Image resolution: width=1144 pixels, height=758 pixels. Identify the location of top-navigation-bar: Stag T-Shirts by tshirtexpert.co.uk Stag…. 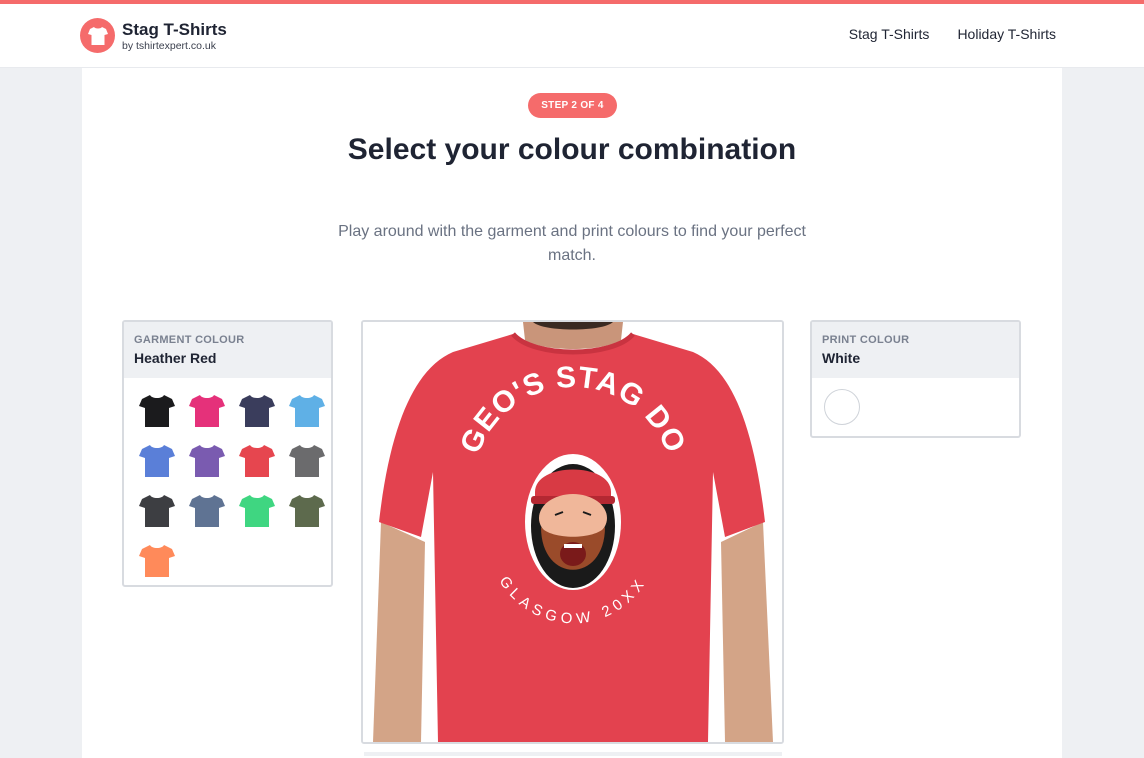
(572, 34).